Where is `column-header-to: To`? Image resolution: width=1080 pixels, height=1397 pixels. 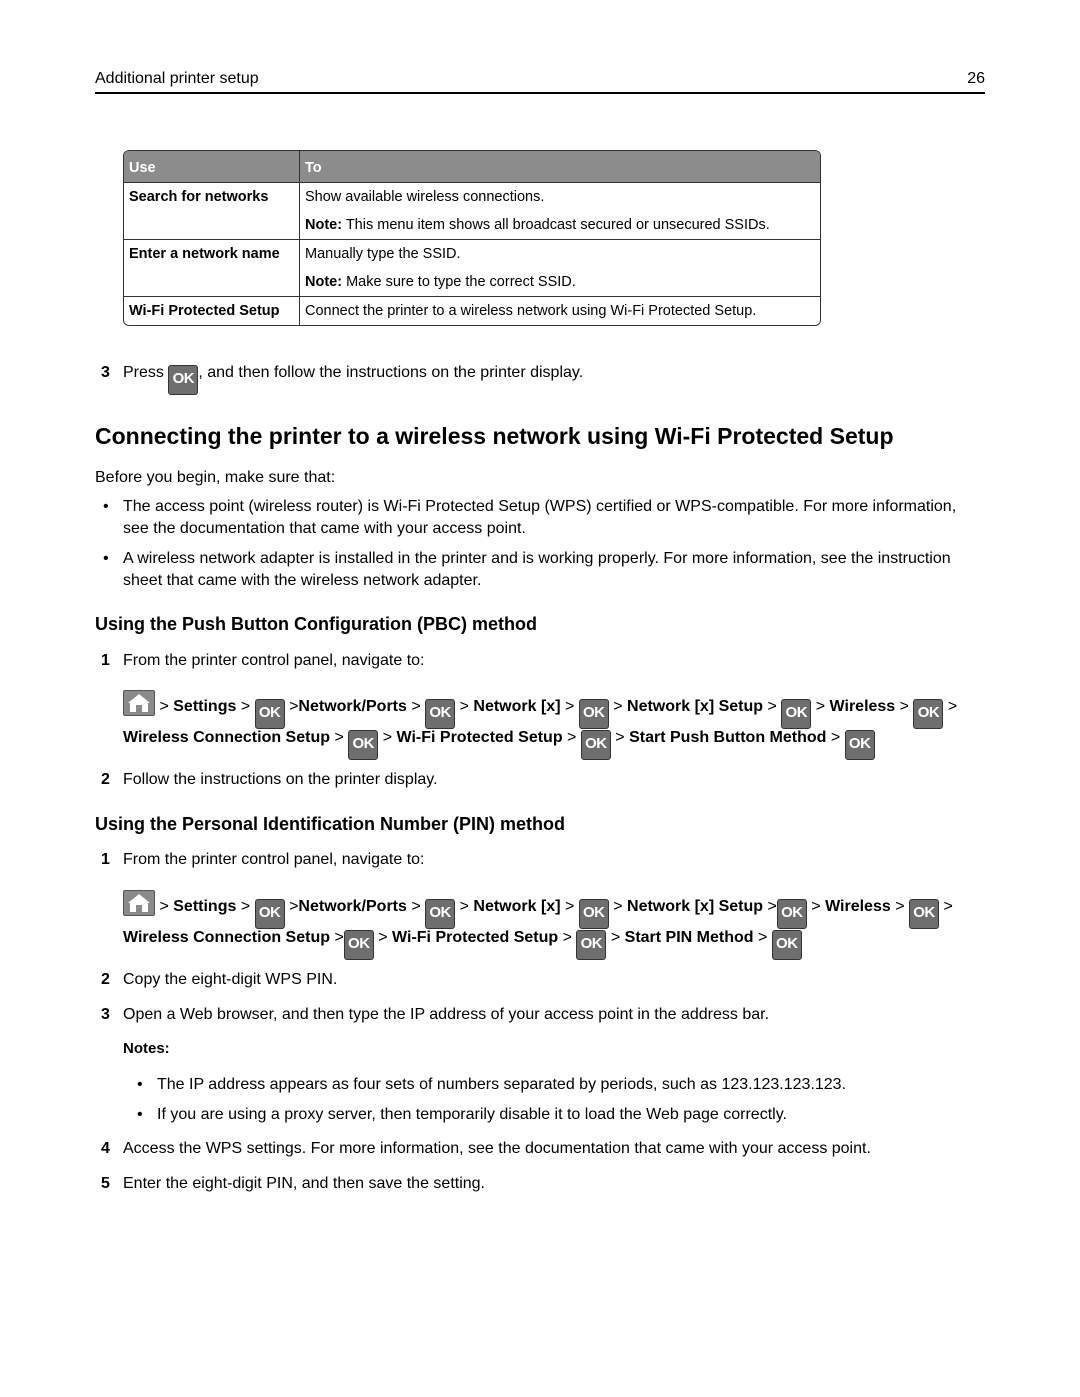
column-header-to: To is located at coordinates (560, 167).